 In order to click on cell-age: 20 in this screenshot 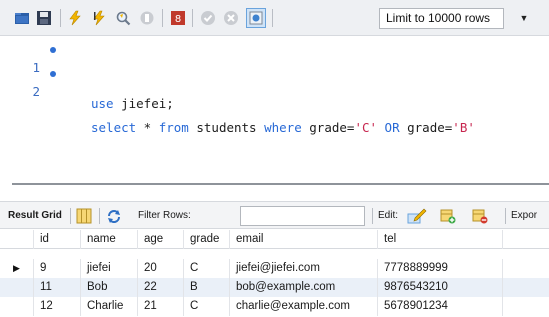, I will do `click(161, 268)`.